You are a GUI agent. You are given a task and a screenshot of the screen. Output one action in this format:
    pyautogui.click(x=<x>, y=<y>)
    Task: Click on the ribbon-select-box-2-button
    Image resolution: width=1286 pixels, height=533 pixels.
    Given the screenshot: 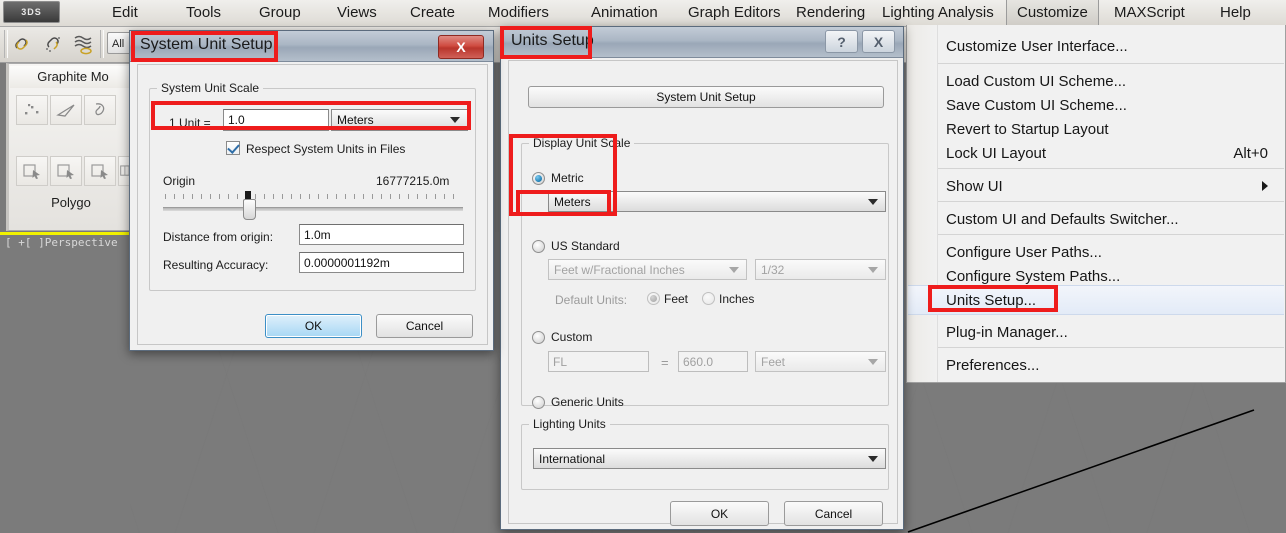 What is the action you would take?
    pyautogui.click(x=66, y=171)
    